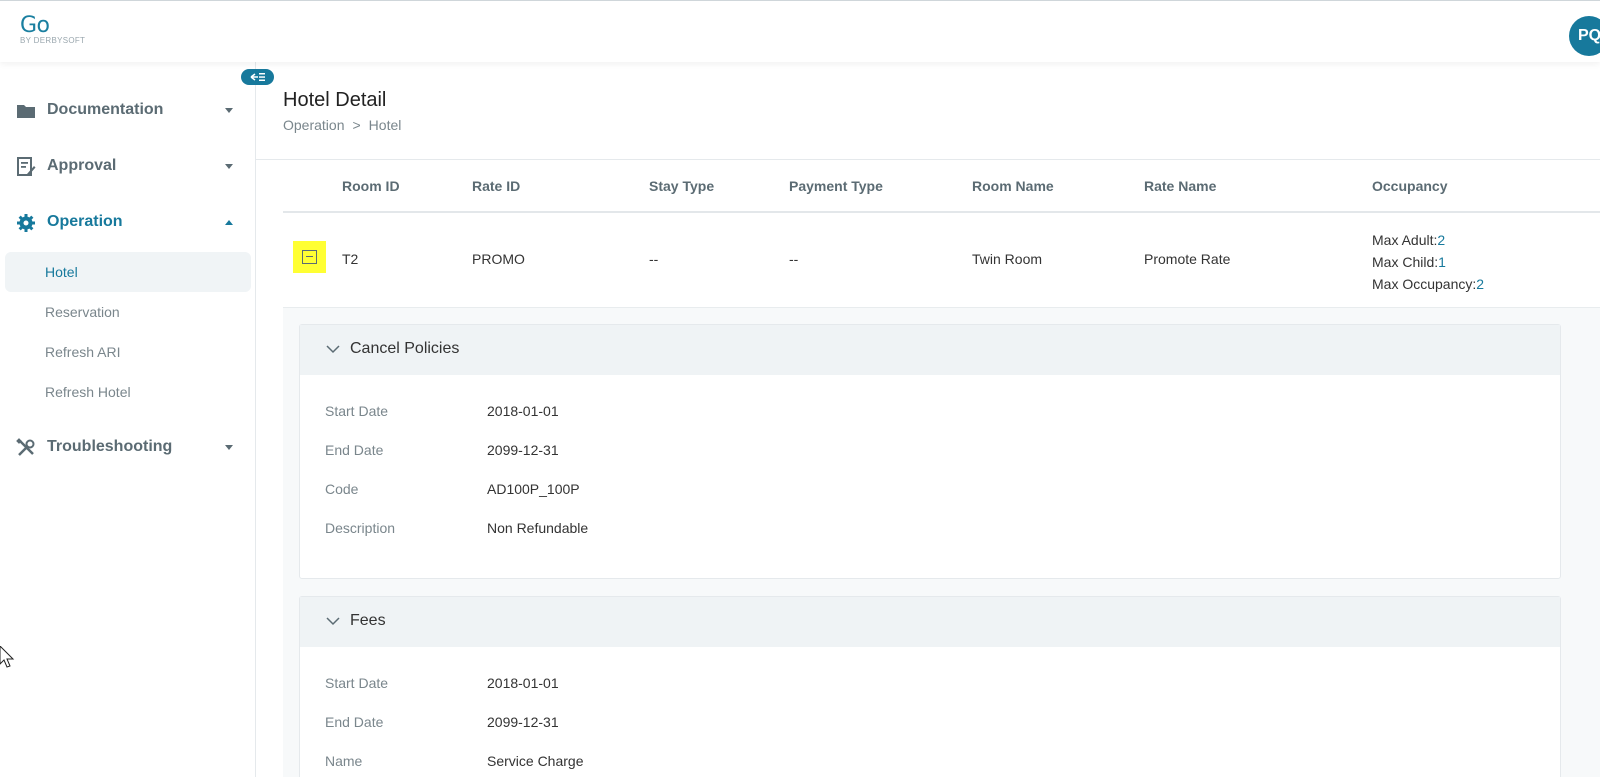  What do you see at coordinates (360, 528) in the screenshot?
I see `field-label: Description` at bounding box center [360, 528].